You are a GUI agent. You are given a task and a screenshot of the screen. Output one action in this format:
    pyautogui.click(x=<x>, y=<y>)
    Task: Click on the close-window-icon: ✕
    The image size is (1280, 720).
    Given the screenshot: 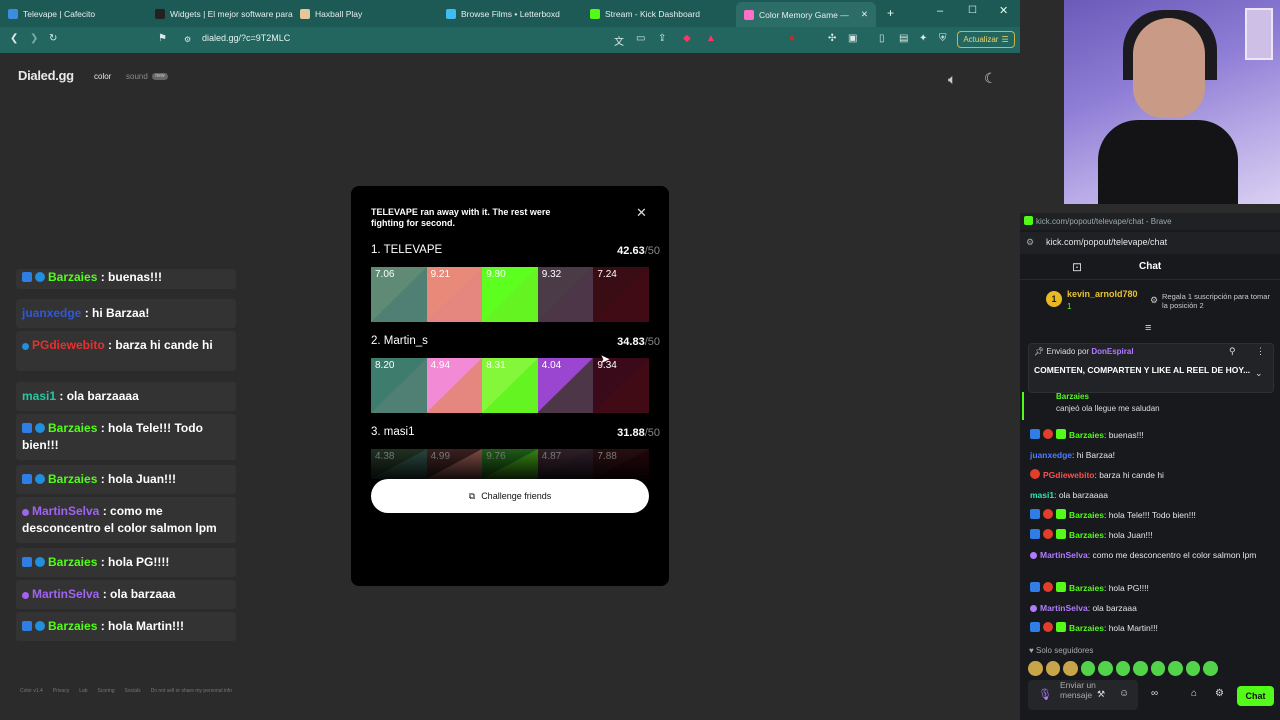 What is the action you would take?
    pyautogui.click(x=1003, y=10)
    